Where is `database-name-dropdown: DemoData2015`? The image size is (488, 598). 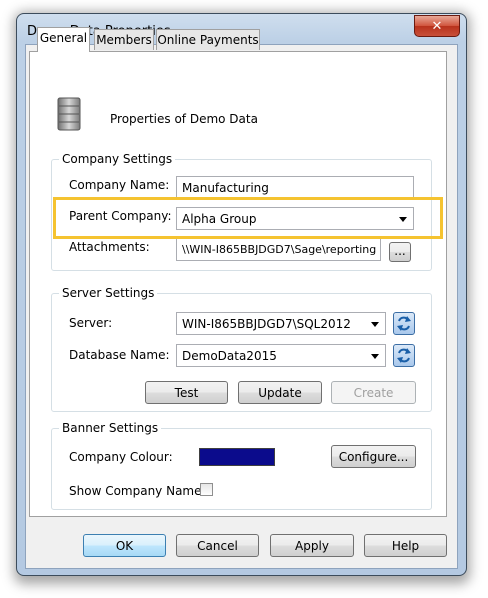
database-name-dropdown: DemoData2015 is located at coordinates (281, 355).